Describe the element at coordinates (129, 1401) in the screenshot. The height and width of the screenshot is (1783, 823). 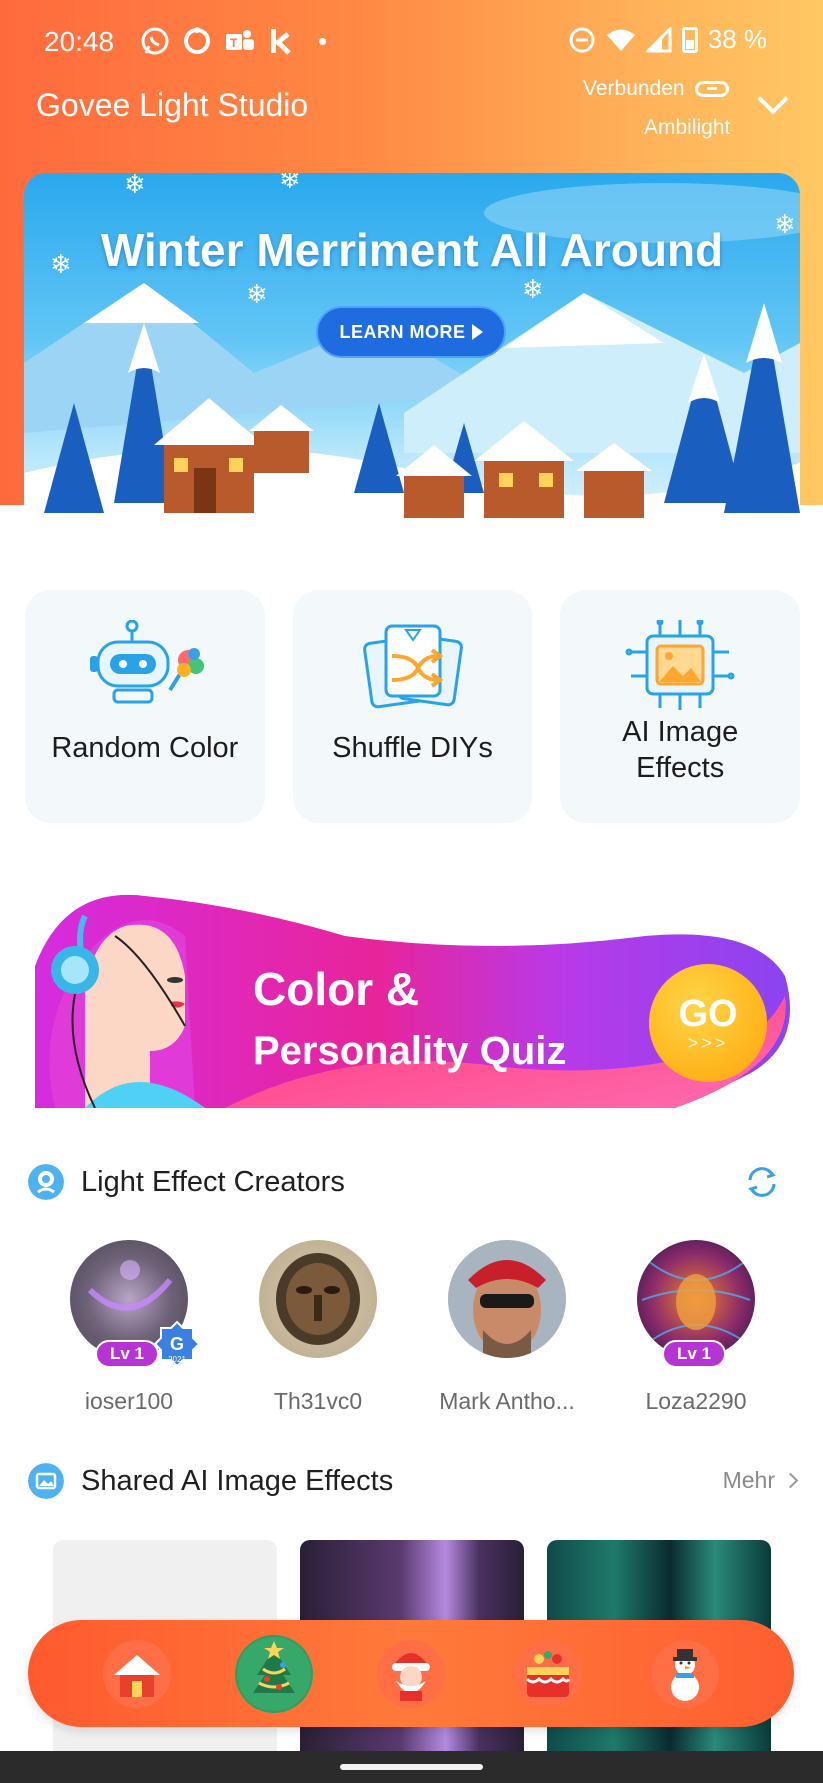
I see `creator-name: ioser100` at that location.